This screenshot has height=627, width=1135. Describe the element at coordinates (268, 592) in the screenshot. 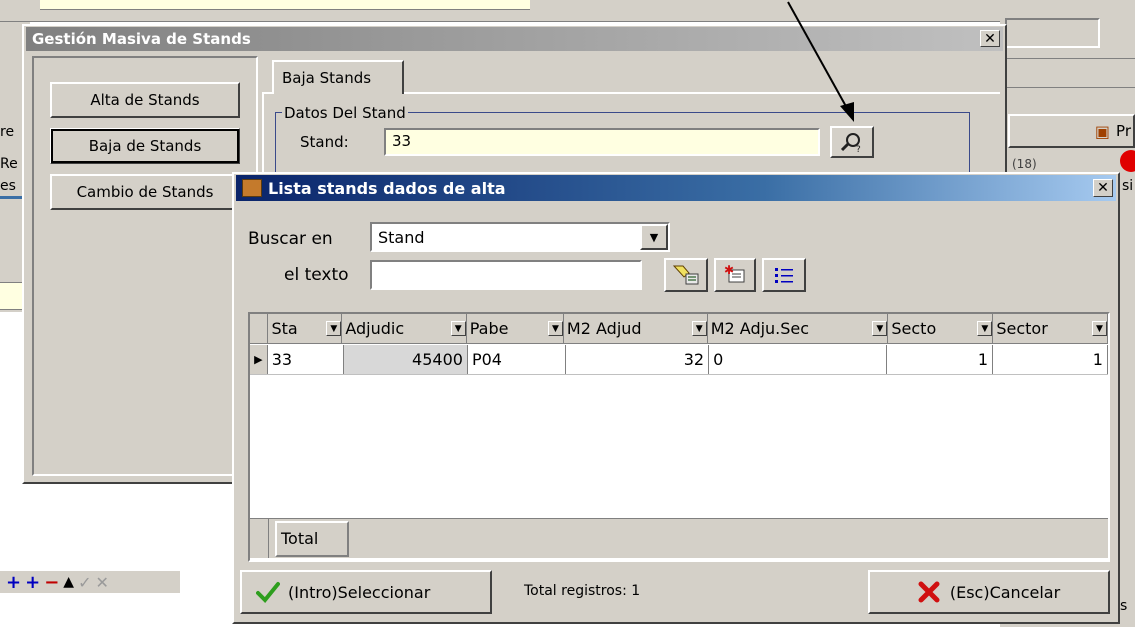

I see `checkmark-icon` at that location.